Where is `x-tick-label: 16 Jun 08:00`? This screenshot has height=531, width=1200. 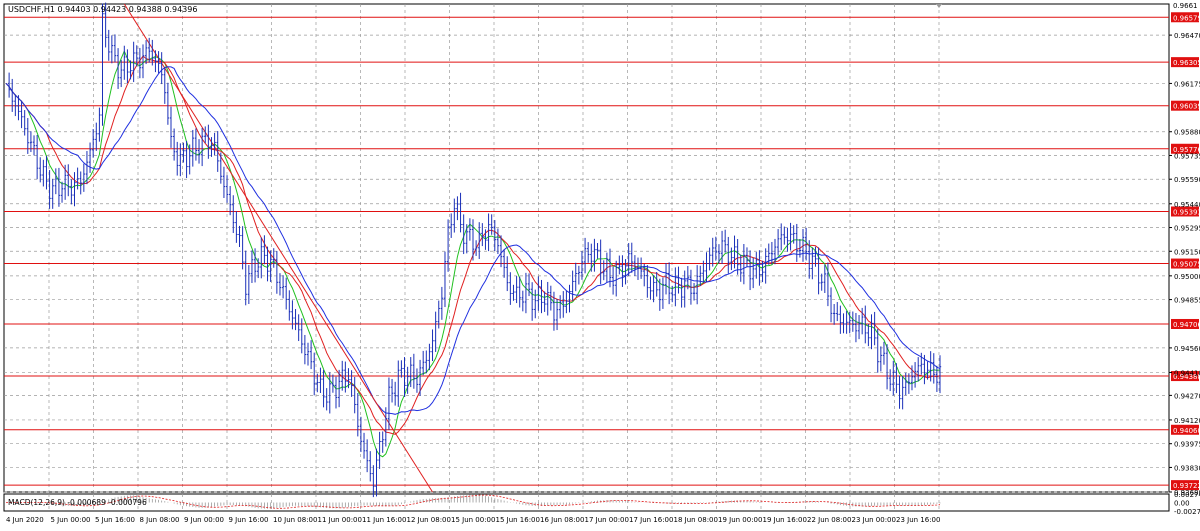
x-tick-label: 16 Jun 08:00 is located at coordinates (562, 520).